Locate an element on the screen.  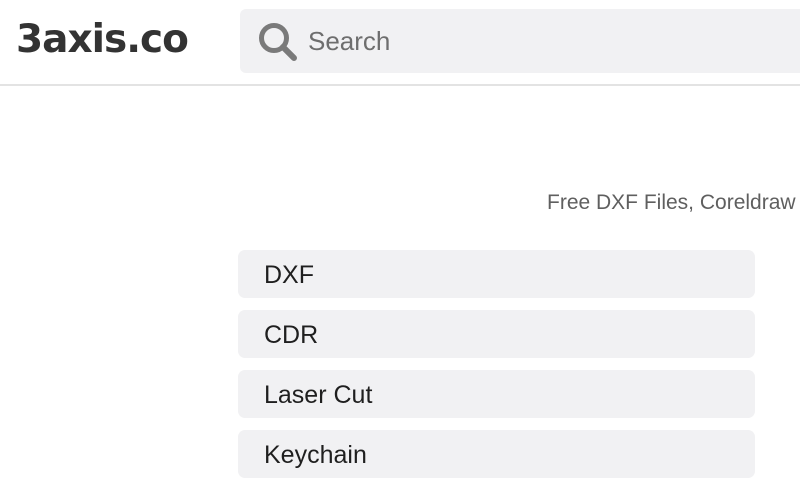
search-input is located at coordinates (548, 41).